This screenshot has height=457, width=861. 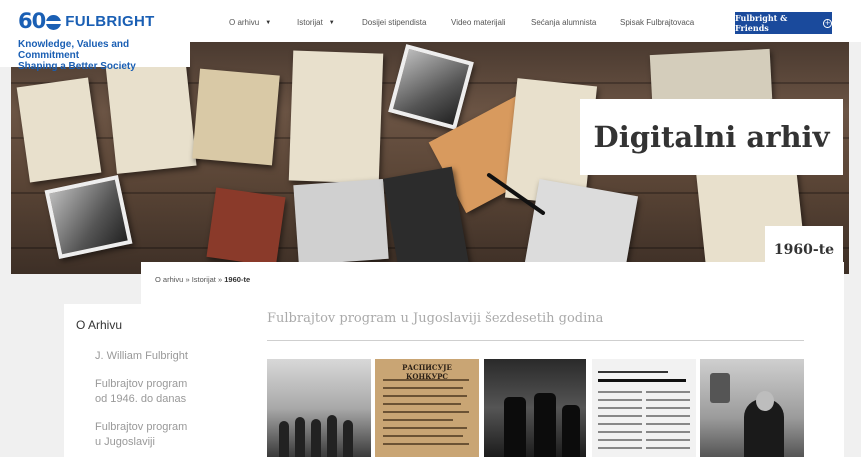 What do you see at coordinates (581, 226) in the screenshot?
I see `book-image` at bounding box center [581, 226].